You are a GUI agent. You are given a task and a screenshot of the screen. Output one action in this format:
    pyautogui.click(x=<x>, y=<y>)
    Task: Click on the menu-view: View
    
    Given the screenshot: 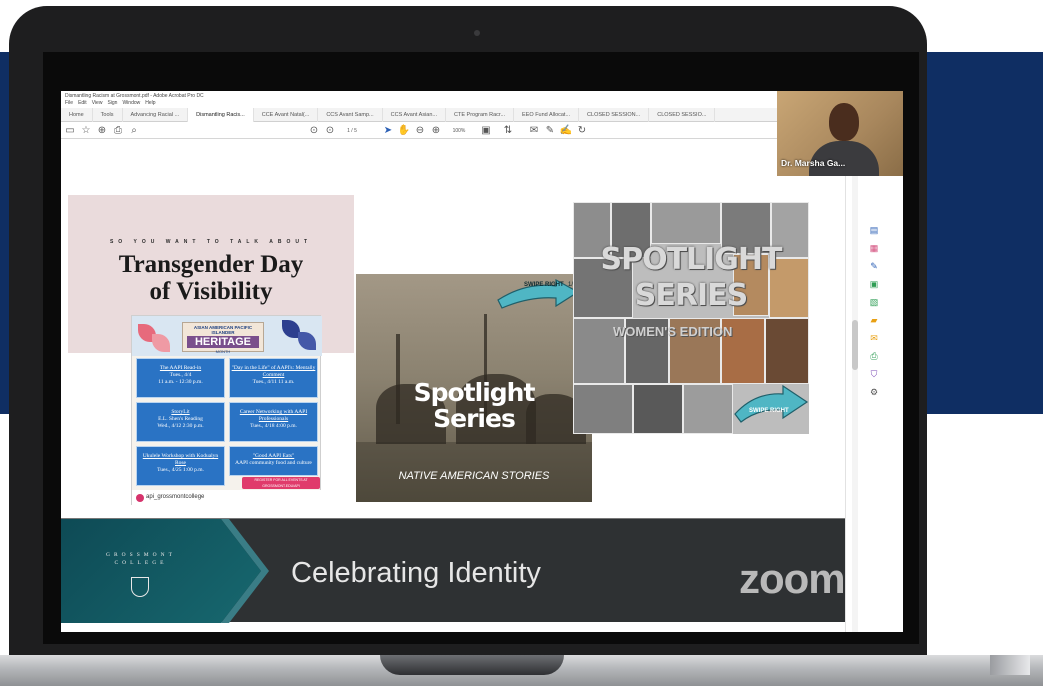 What is the action you would take?
    pyautogui.click(x=97, y=103)
    